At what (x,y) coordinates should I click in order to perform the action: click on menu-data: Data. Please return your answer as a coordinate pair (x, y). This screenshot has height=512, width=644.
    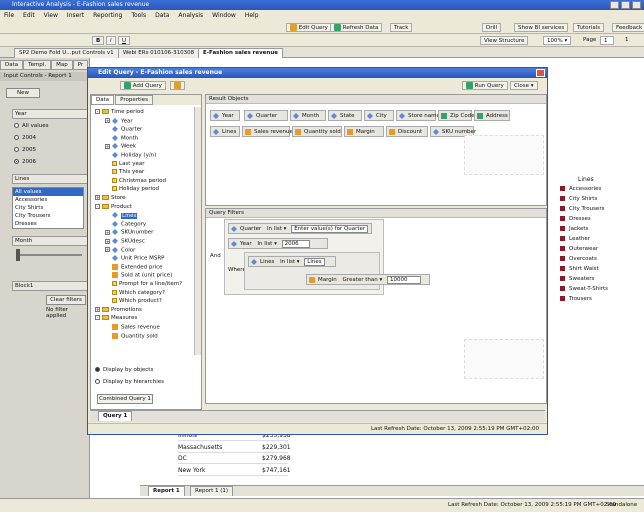
    Looking at the image, I should click on (162, 15).